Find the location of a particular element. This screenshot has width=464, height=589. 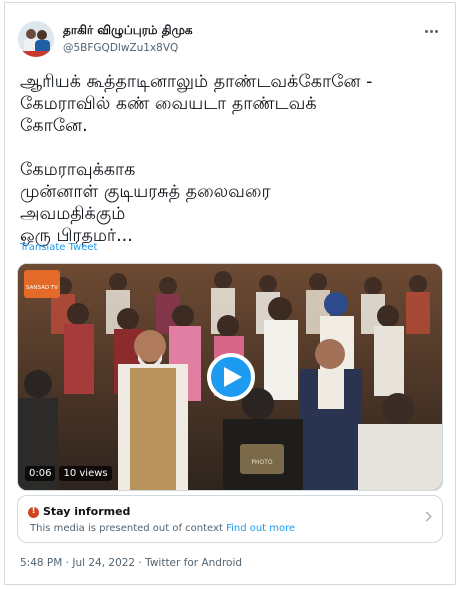

photo-vest-text: PHOTO is located at coordinates (262, 462).